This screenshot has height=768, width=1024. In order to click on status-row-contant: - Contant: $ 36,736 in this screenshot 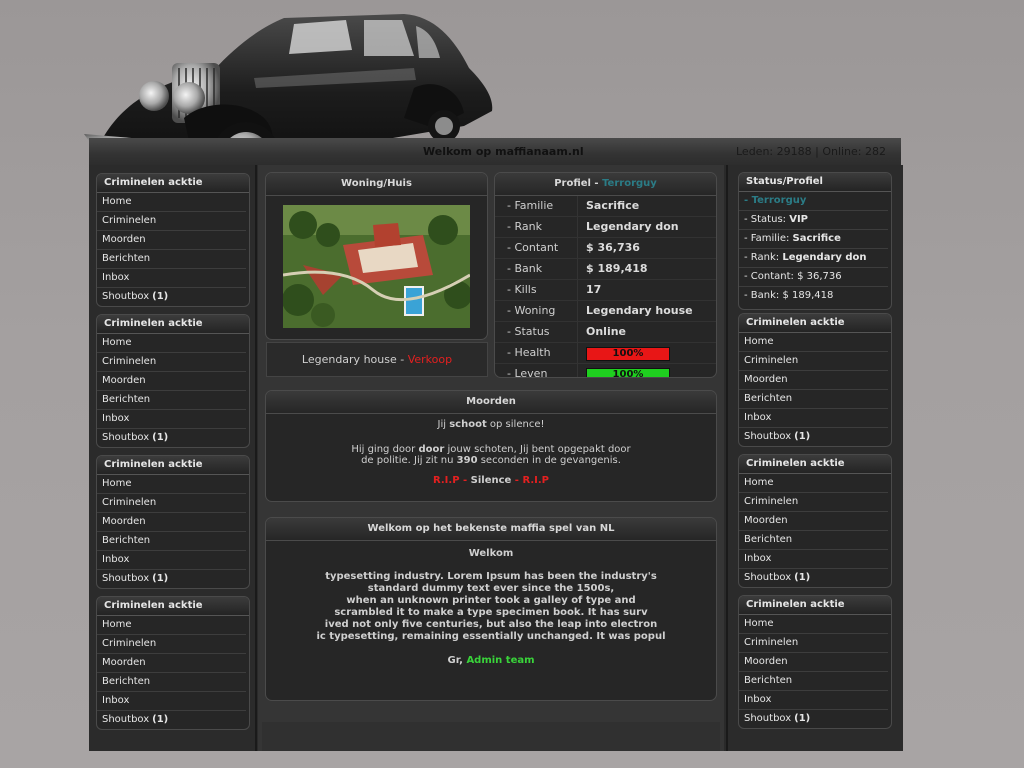, I will do `click(813, 277)`.